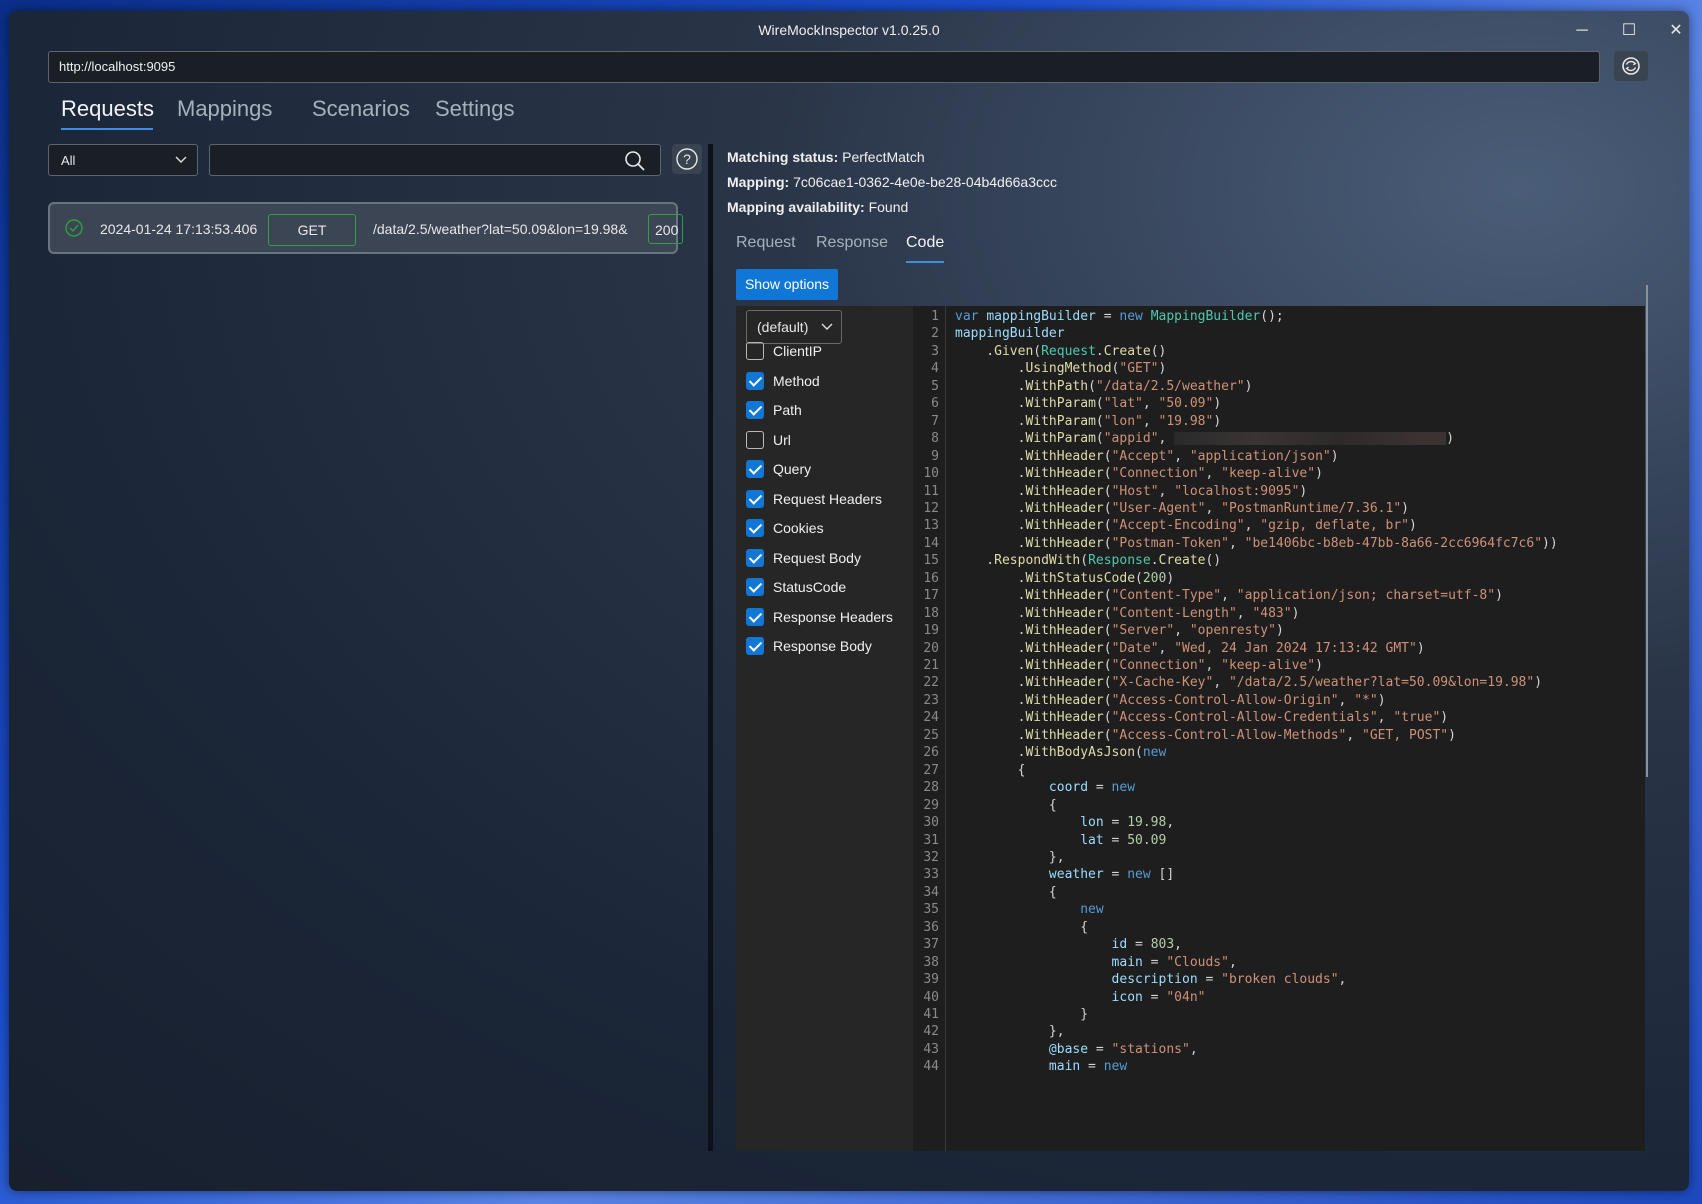 Image resolution: width=1702 pixels, height=1204 pixels. Describe the element at coordinates (925, 262) in the screenshot. I see `active-subtab-indicator` at that location.